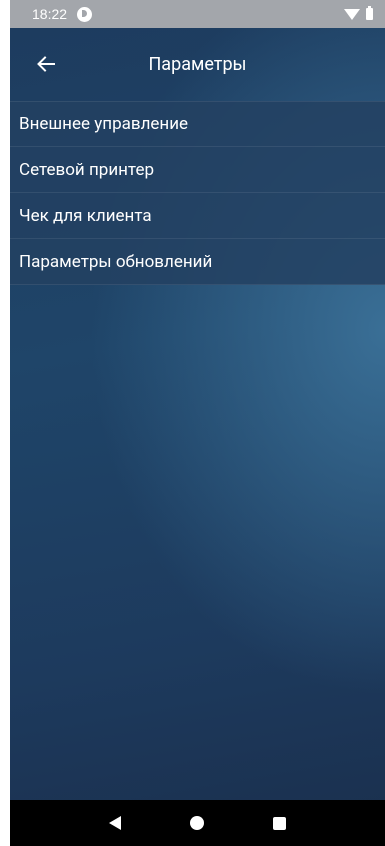 The height and width of the screenshot is (846, 385). What do you see at coordinates (197, 14) in the screenshot?
I see `status-bar: 18:22` at bounding box center [197, 14].